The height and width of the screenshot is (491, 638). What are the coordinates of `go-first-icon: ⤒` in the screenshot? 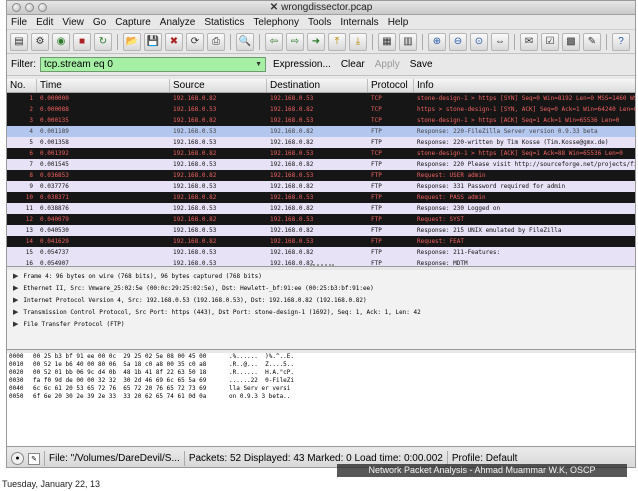 It's located at (337, 41).